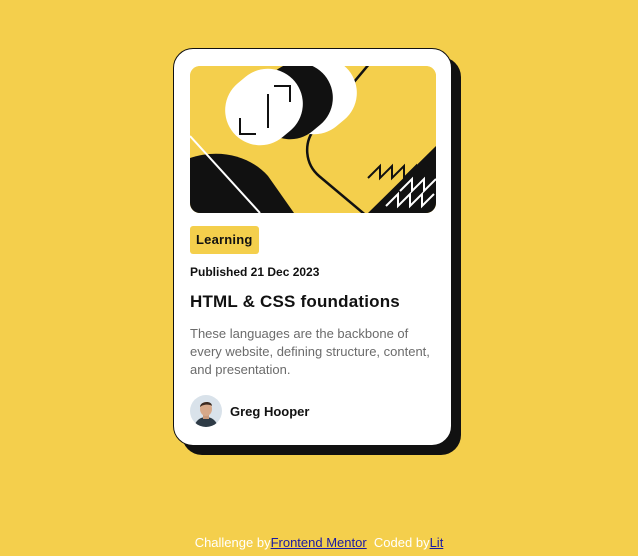 The image size is (638, 556). I want to click on attribution-prefix: Challenge by, so click(232, 542).